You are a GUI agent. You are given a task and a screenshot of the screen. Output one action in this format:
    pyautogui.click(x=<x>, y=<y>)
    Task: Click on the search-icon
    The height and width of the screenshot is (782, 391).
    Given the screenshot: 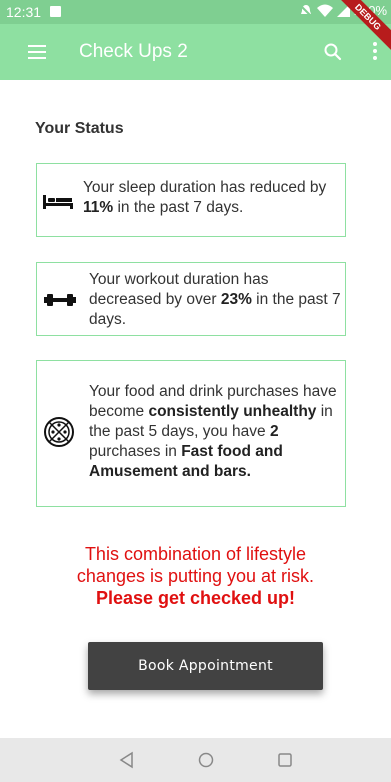 What is the action you would take?
    pyautogui.click(x=333, y=52)
    